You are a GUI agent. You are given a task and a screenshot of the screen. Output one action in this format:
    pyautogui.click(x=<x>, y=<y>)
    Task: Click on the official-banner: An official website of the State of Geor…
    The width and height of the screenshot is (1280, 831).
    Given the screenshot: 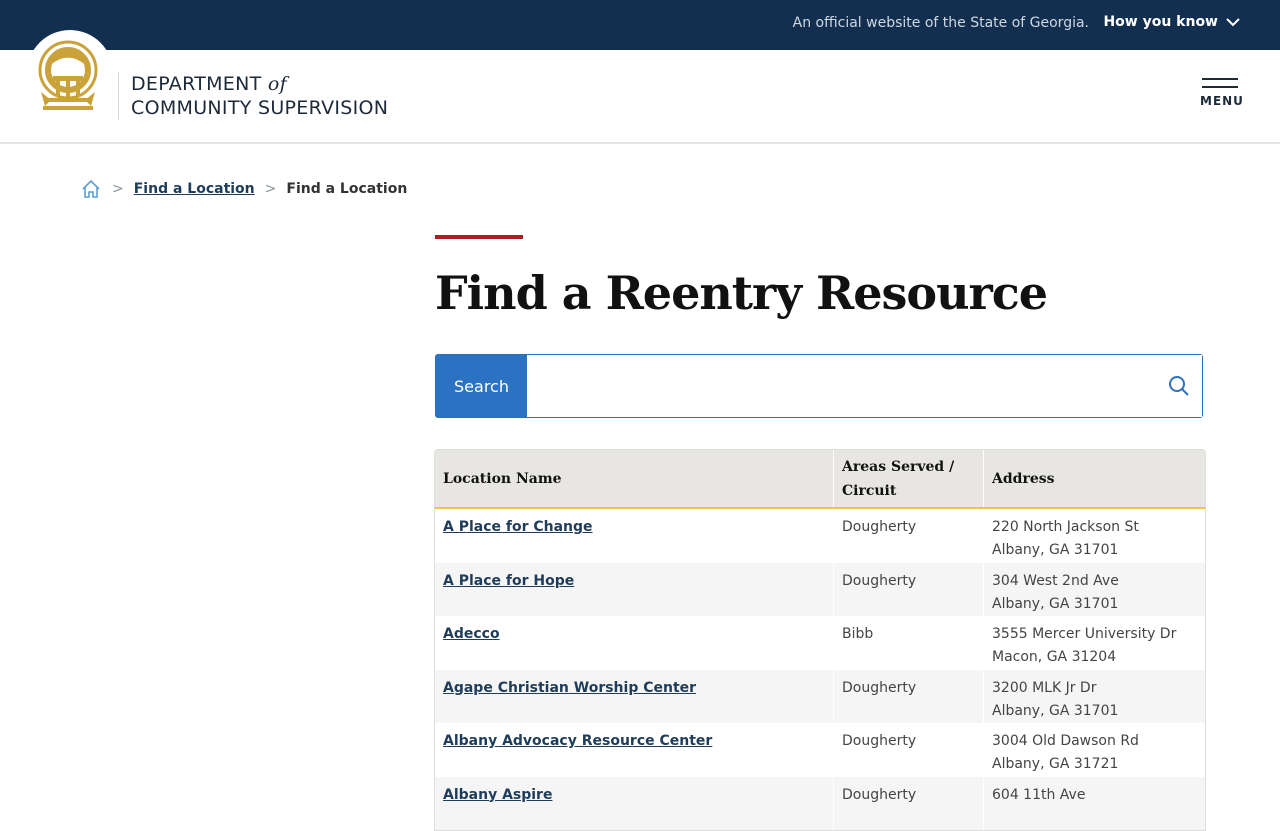 What is the action you would take?
    pyautogui.click(x=640, y=25)
    